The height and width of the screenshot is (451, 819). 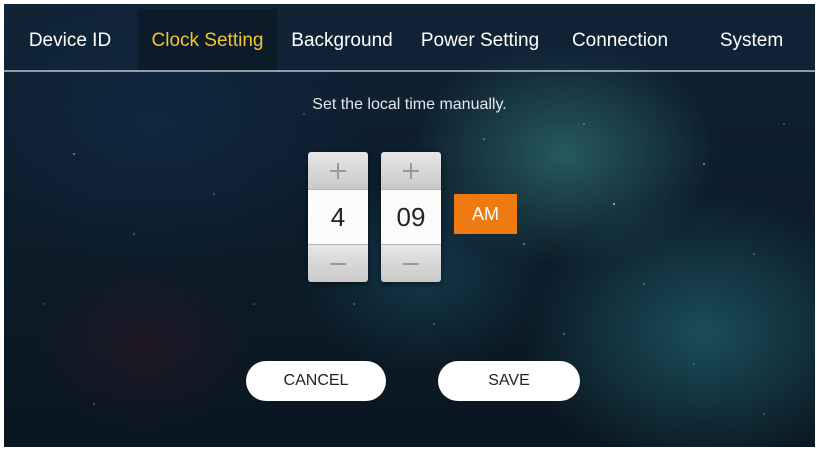 I want to click on tab-power-setting: Power Setting, so click(x=480, y=40).